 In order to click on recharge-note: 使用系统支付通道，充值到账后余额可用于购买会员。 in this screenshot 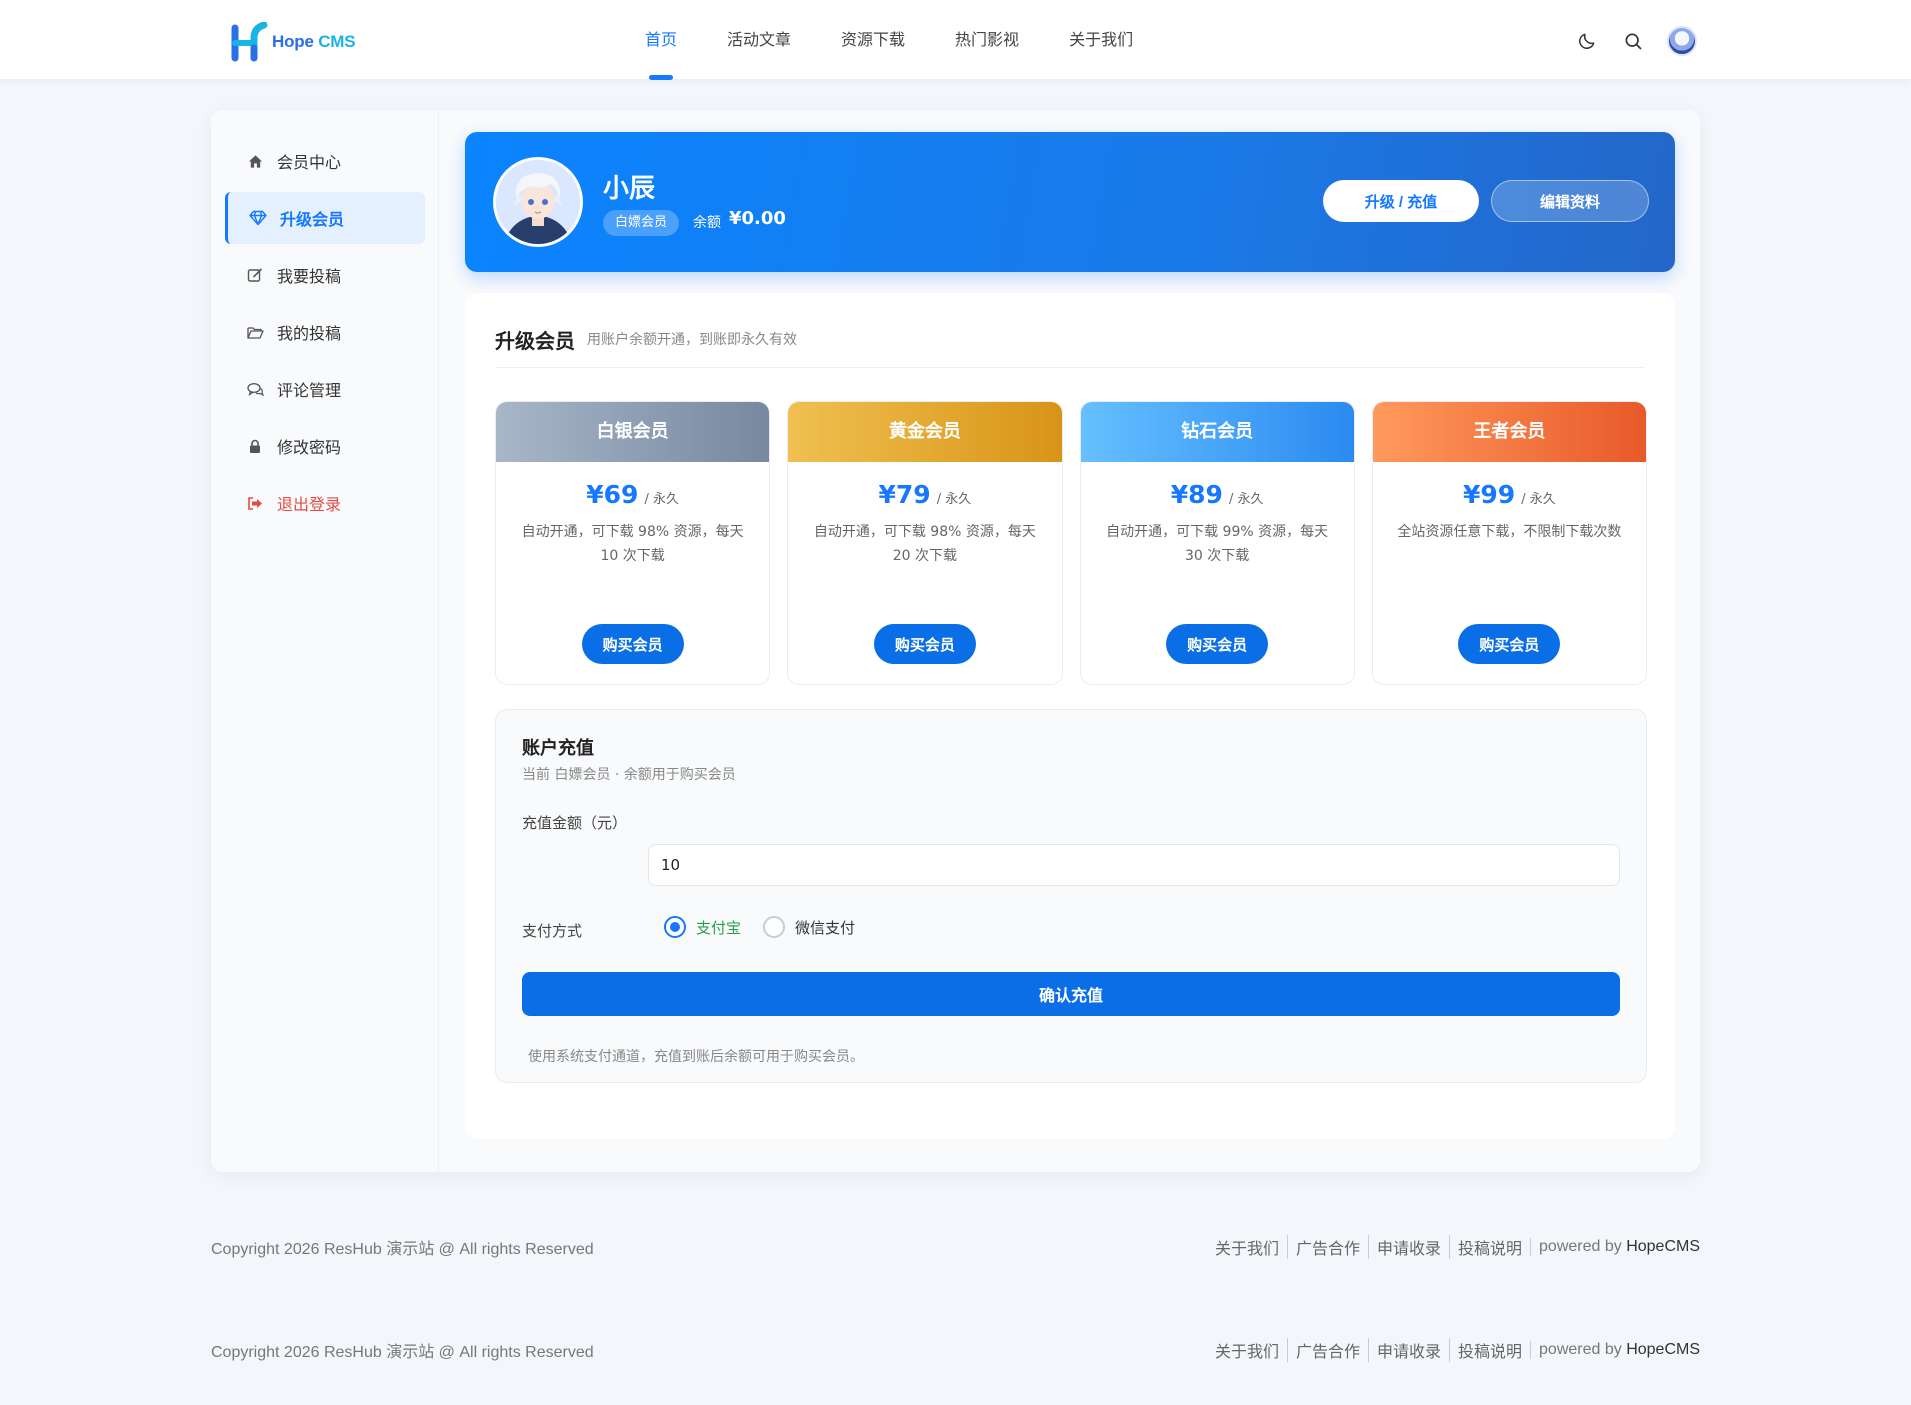, I will do `click(696, 1057)`.